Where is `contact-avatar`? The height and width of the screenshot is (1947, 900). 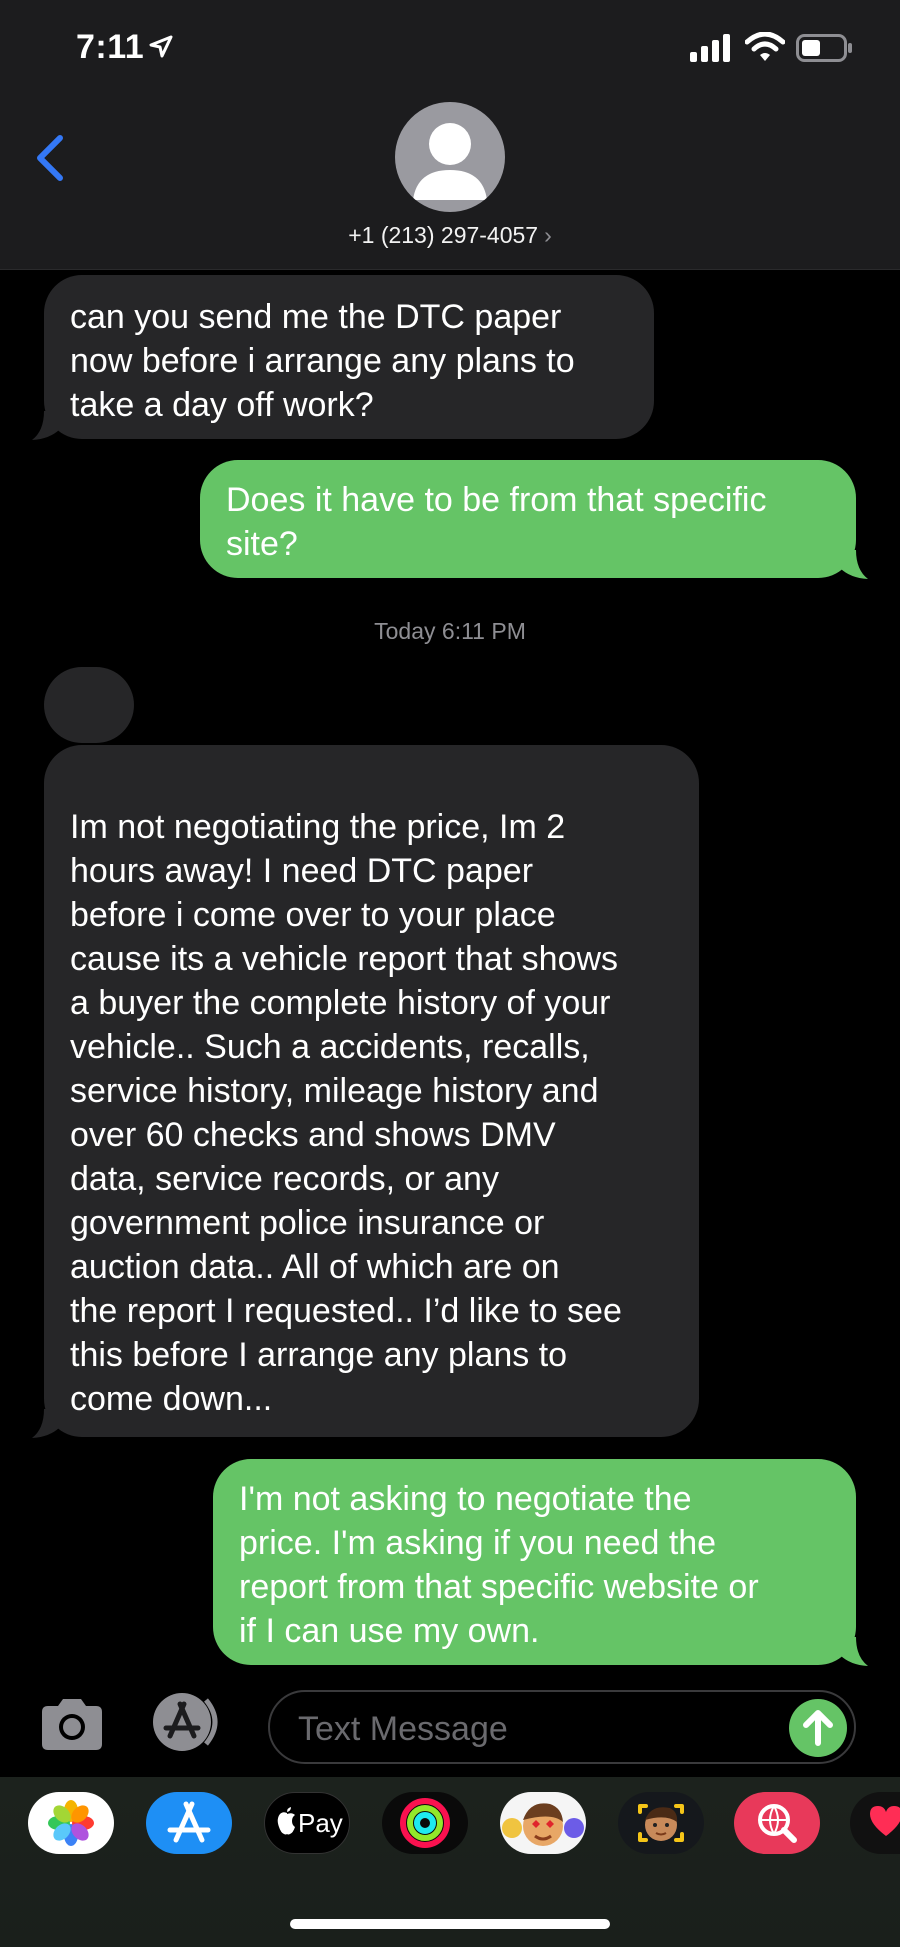 contact-avatar is located at coordinates (450, 157).